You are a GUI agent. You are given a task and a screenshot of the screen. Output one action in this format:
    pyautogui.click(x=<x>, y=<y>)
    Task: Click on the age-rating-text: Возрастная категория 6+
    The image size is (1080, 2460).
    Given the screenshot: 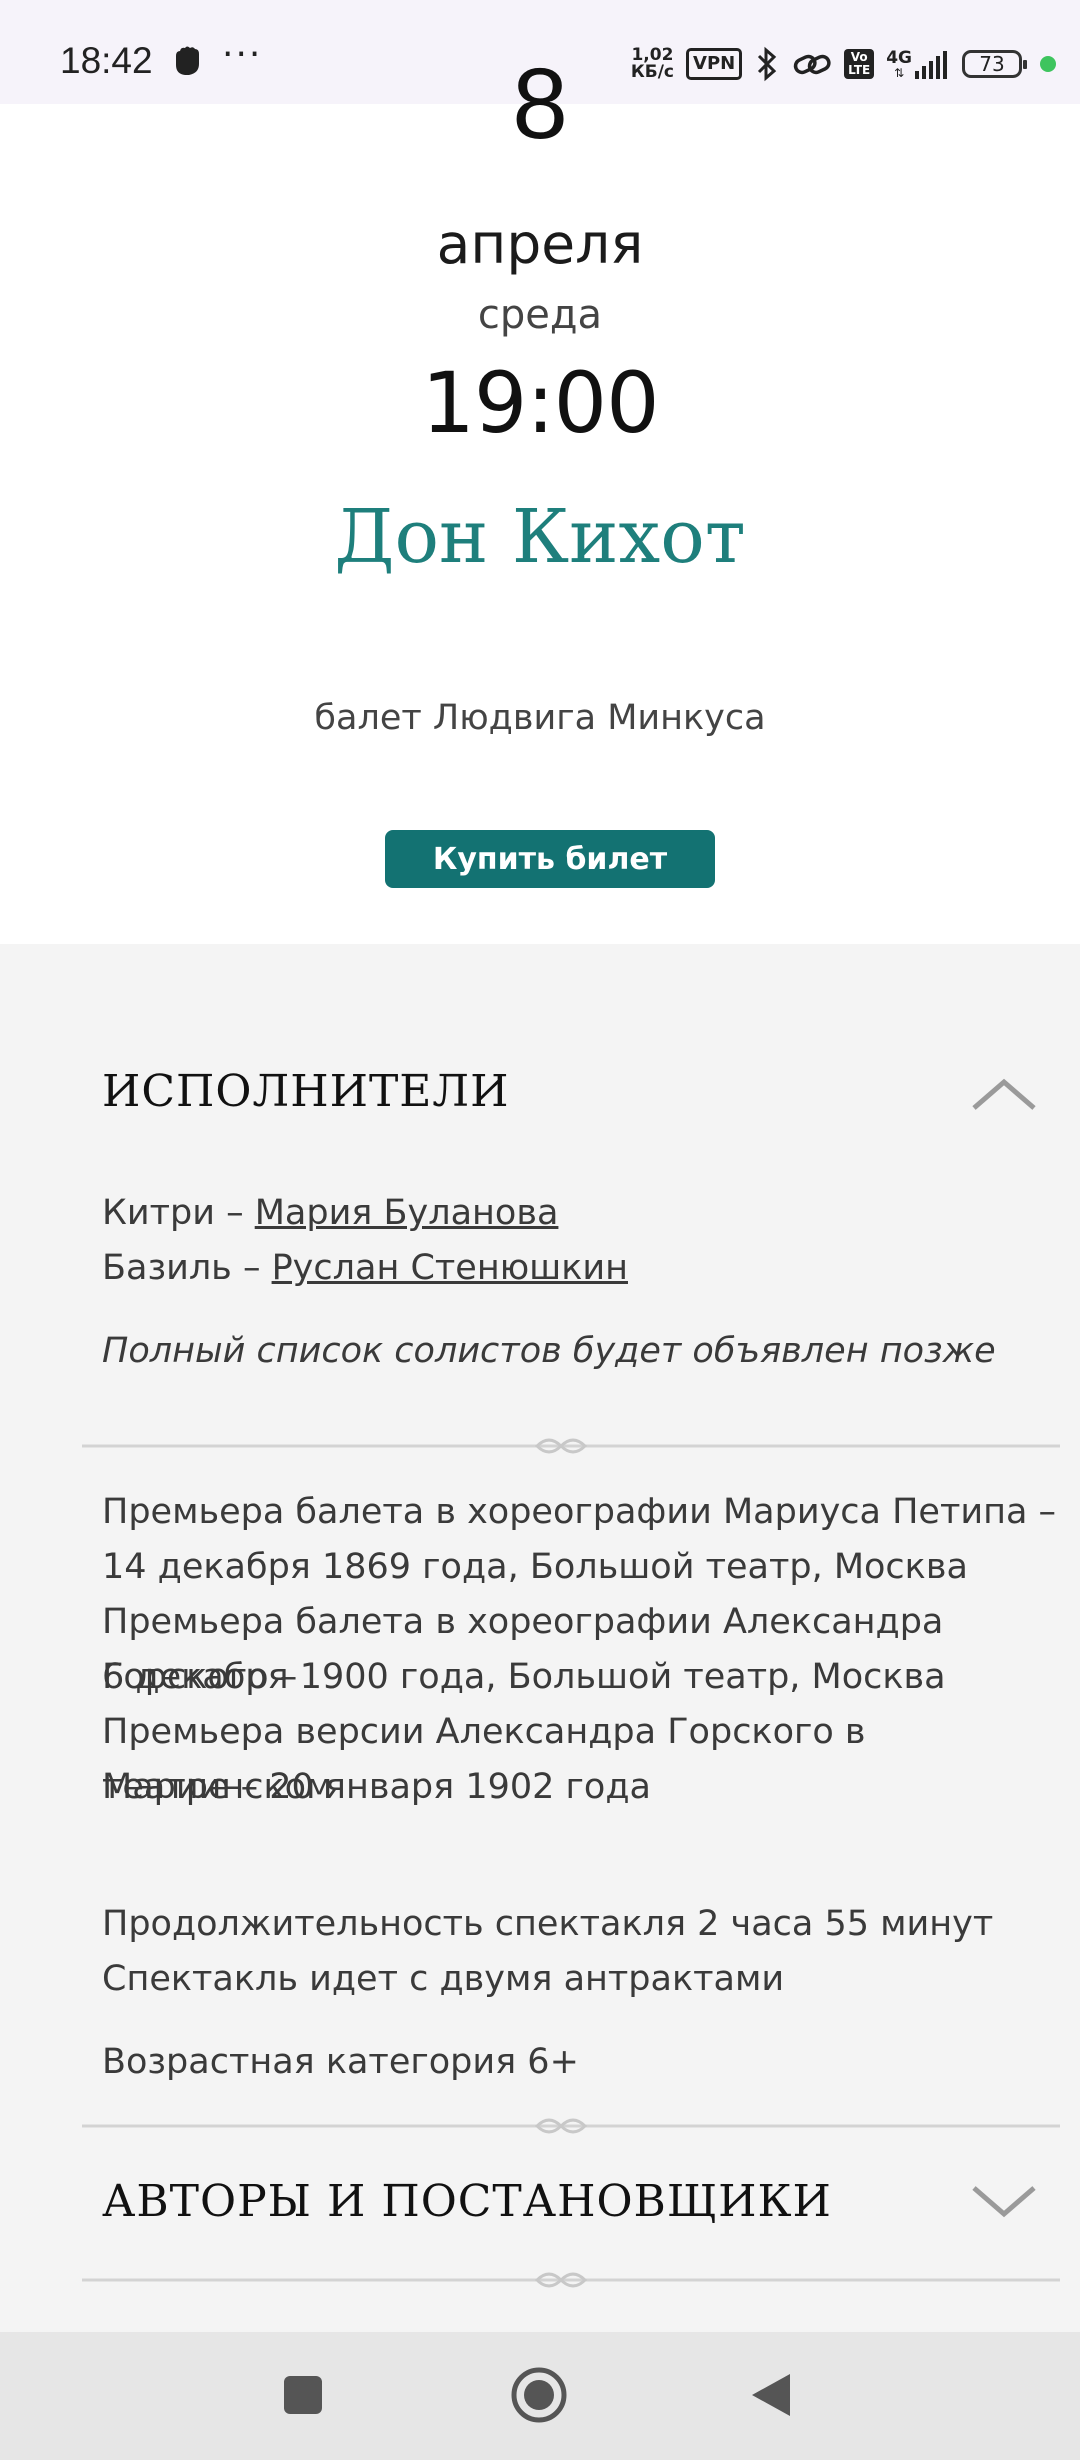 What is the action you would take?
    pyautogui.click(x=340, y=2062)
    